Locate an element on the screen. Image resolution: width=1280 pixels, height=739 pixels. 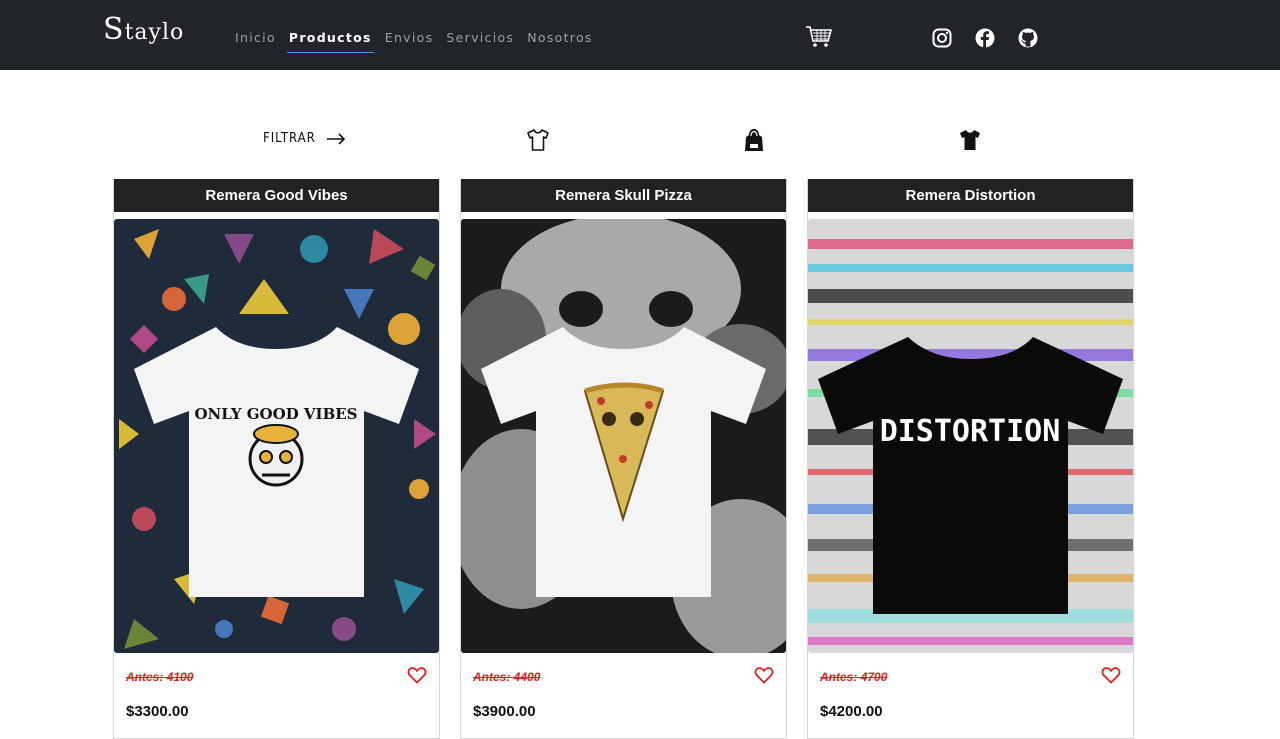
shirt-print-text: ONLY GOOD VIBES is located at coordinates (275, 414).